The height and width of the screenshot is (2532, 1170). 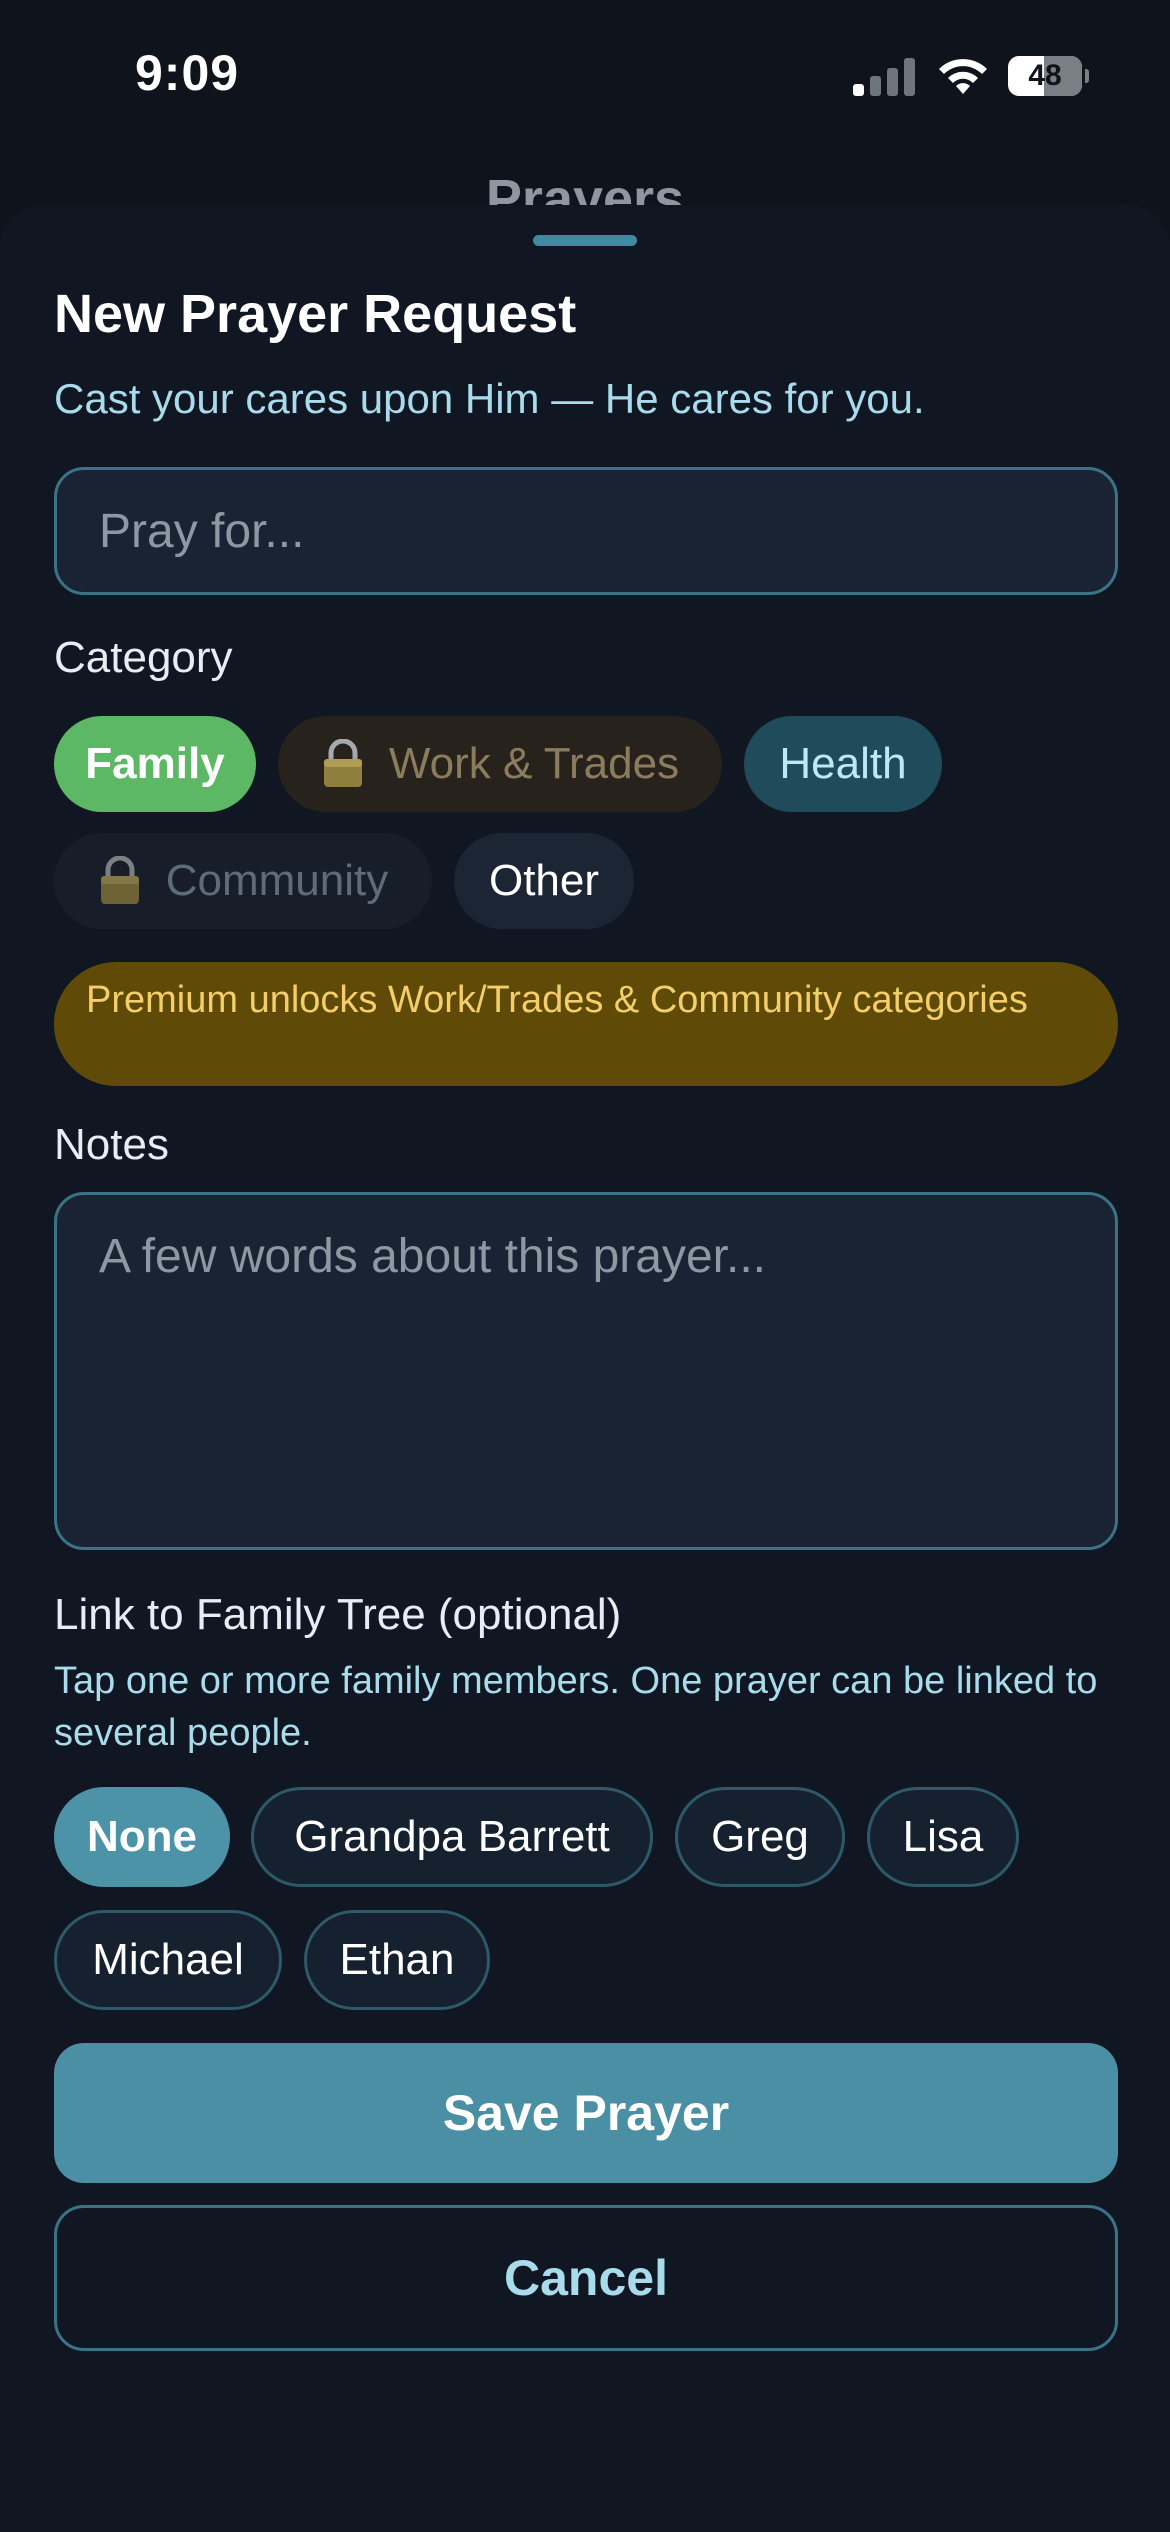 I want to click on family-member-chip-none: None, so click(x=142, y=1837).